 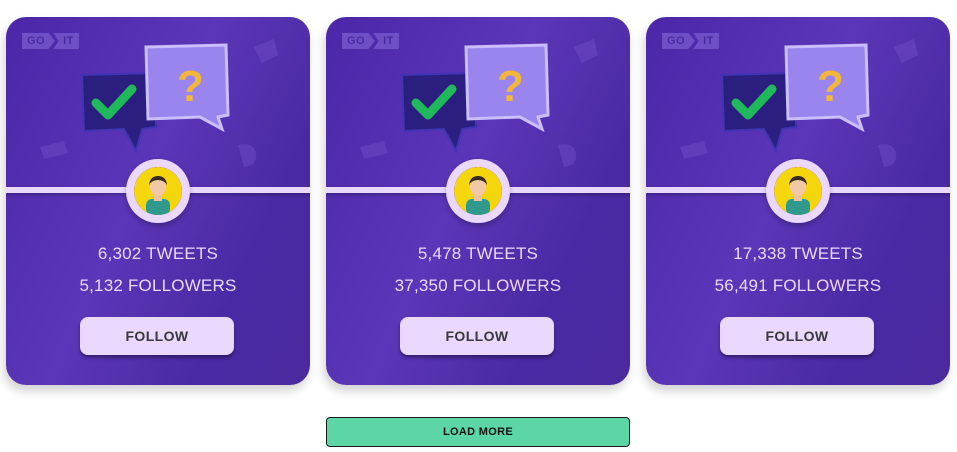 What do you see at coordinates (798, 253) in the screenshot?
I see `tweets-count: 17,338 TWEETS` at bounding box center [798, 253].